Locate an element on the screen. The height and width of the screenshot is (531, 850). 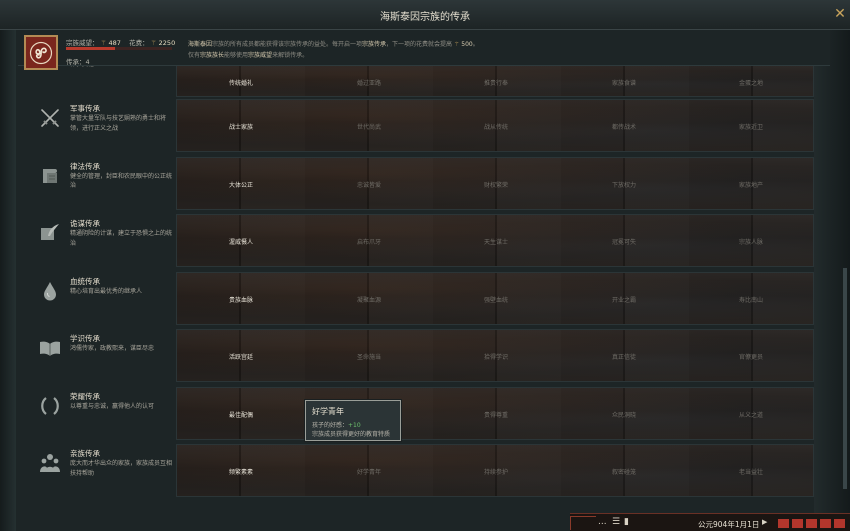
prestige-stats: 宗族威望： ⚚ 487 花费： ⚚ 2250 is located at coordinates (120, 42).